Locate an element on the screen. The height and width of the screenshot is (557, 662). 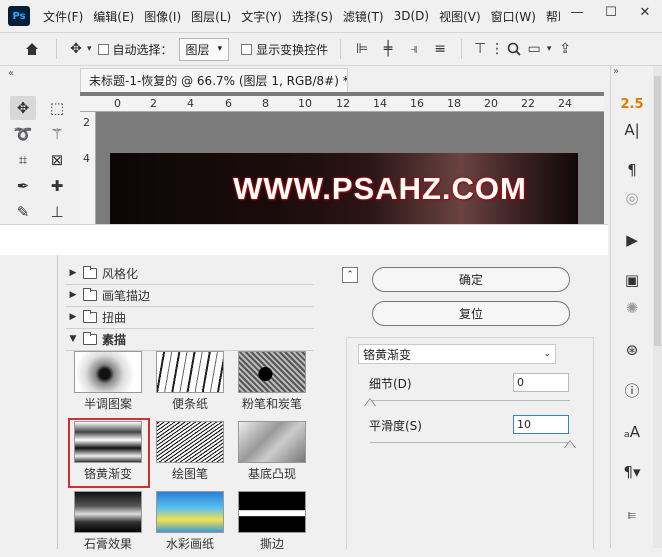
filter-thumb-plaster: 石膏效果 is located at coordinates (108, 524).